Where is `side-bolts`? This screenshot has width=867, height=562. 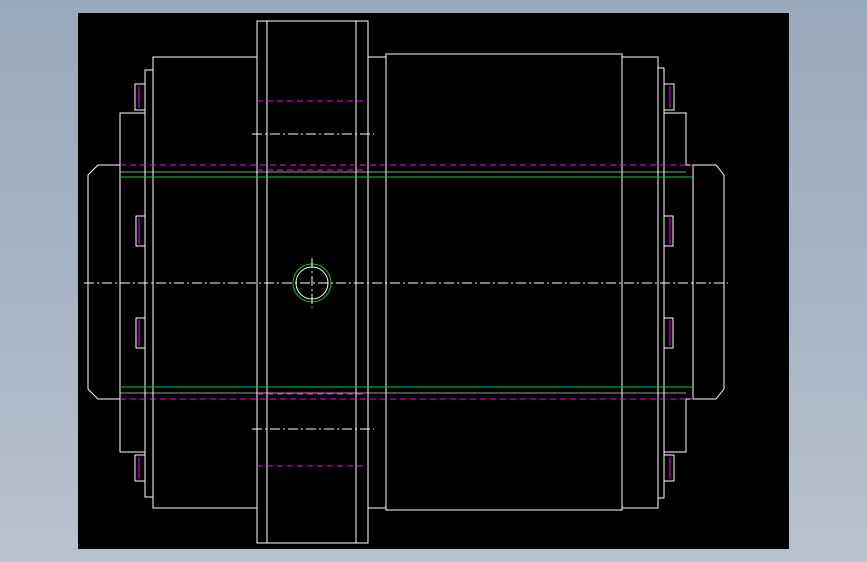
side-bolts is located at coordinates (404, 282).